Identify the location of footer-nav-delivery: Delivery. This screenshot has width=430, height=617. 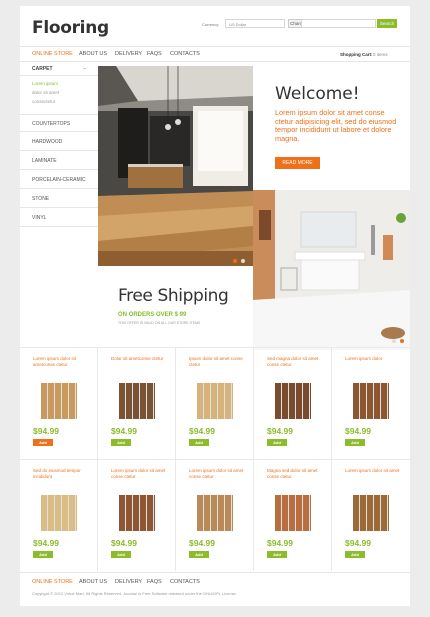
(128, 582).